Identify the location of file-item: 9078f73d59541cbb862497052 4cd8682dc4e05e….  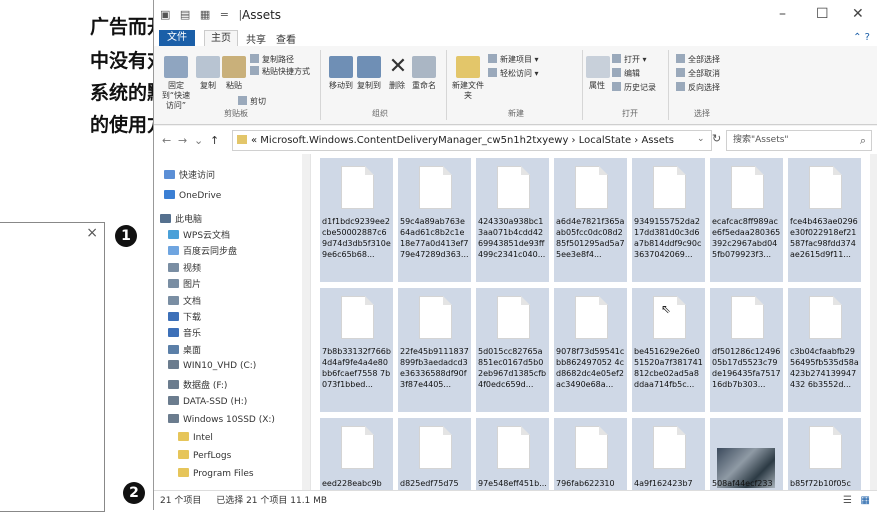
(590, 350).